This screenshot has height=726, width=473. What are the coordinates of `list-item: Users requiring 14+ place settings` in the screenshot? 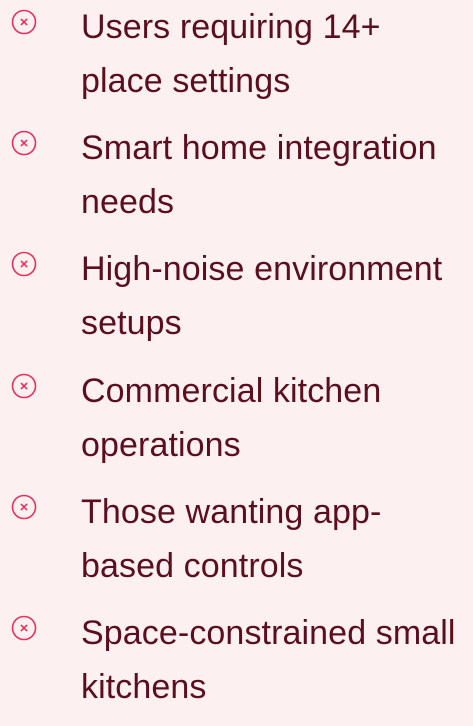 It's located at (236, 50).